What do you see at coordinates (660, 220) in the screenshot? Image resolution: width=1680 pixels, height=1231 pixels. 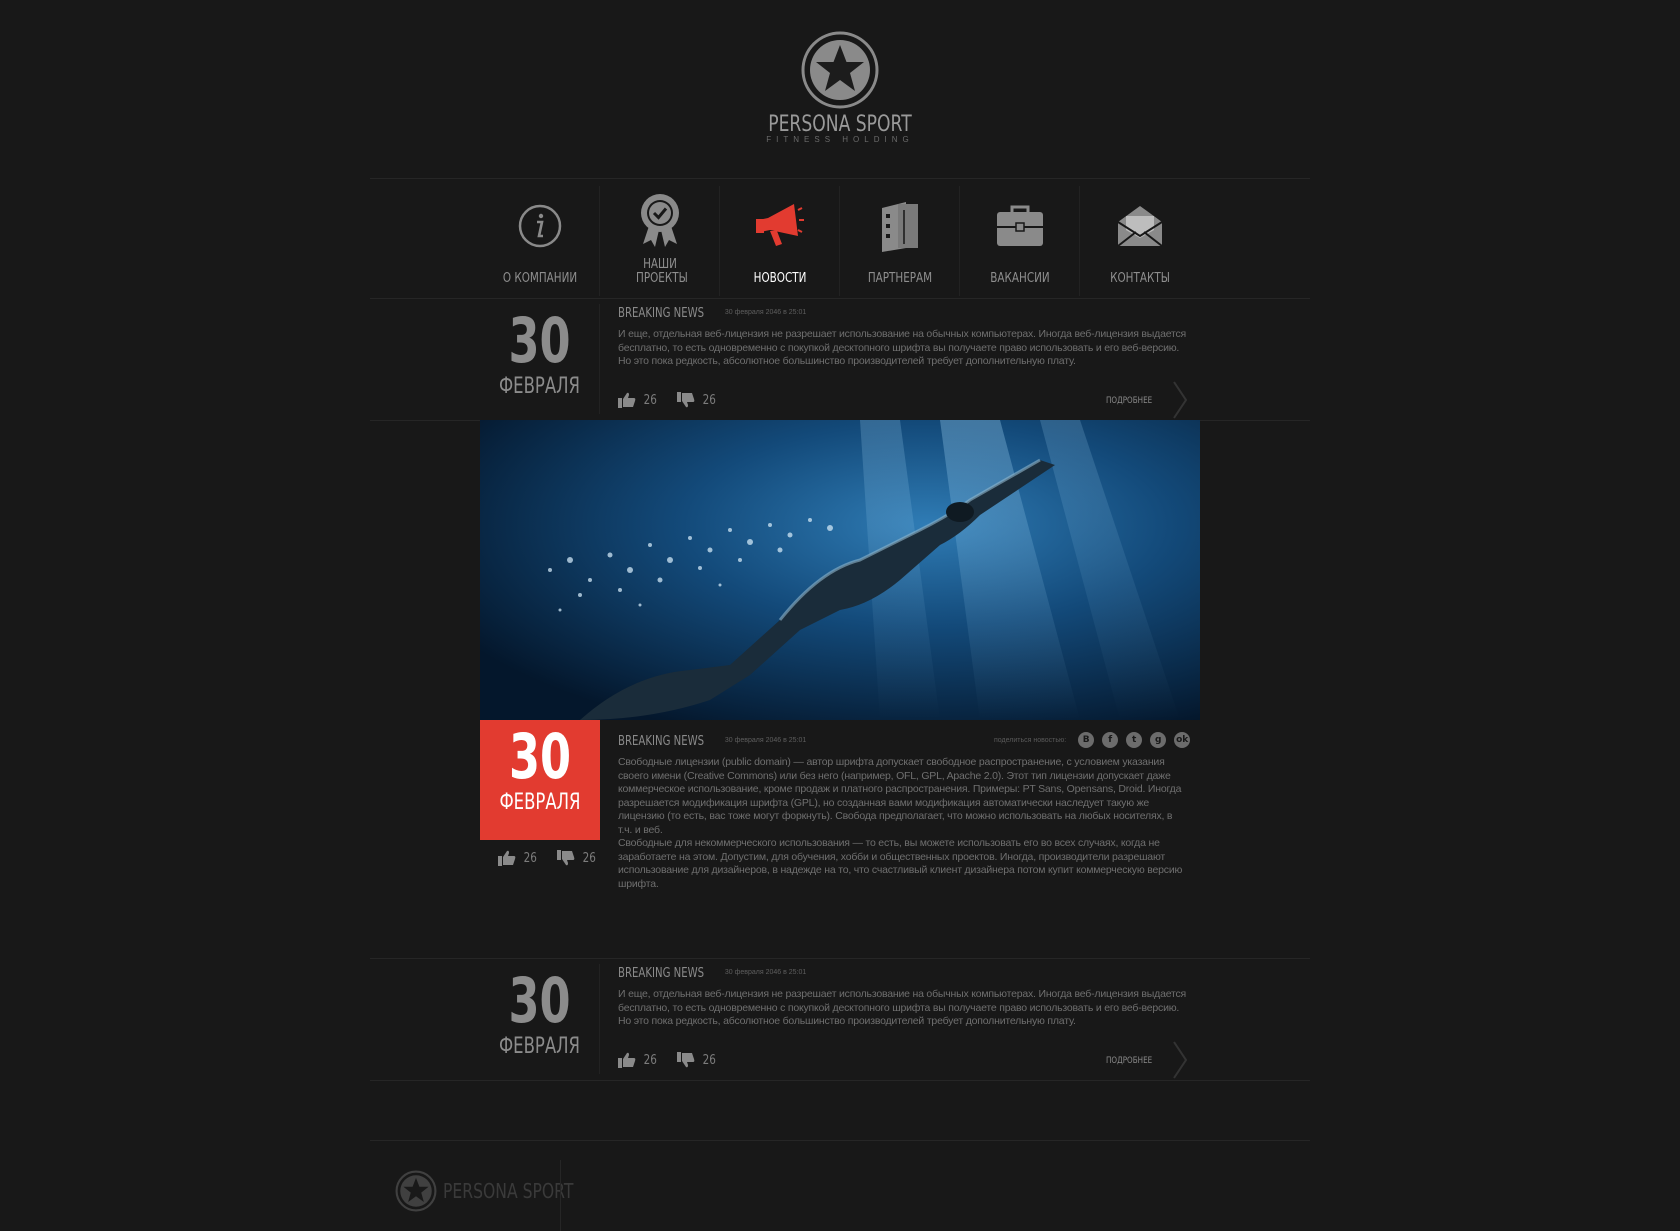 I see `award-badge-icon` at bounding box center [660, 220].